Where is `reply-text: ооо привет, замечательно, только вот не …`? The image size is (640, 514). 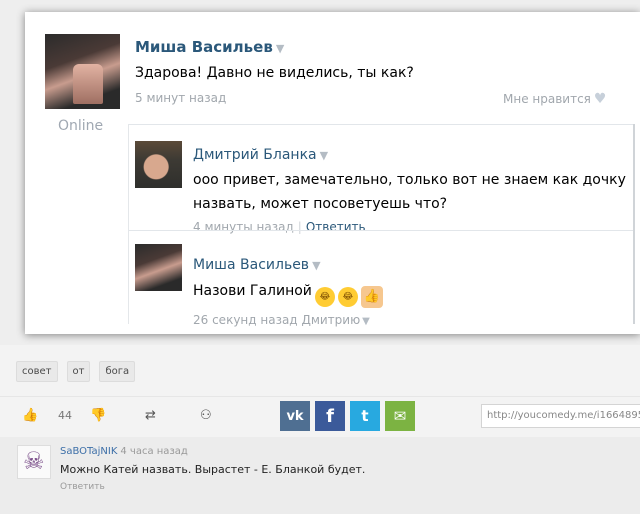 reply-text: ооо привет, замечательно, только вот не … is located at coordinates (409, 192).